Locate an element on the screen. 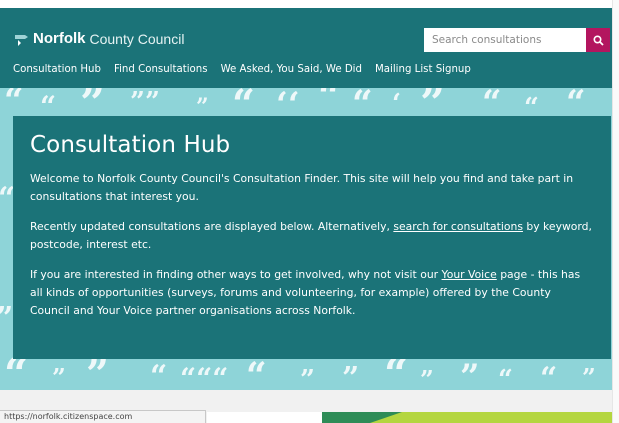 The image size is (619, 423). top-strip is located at coordinates (309, 4).